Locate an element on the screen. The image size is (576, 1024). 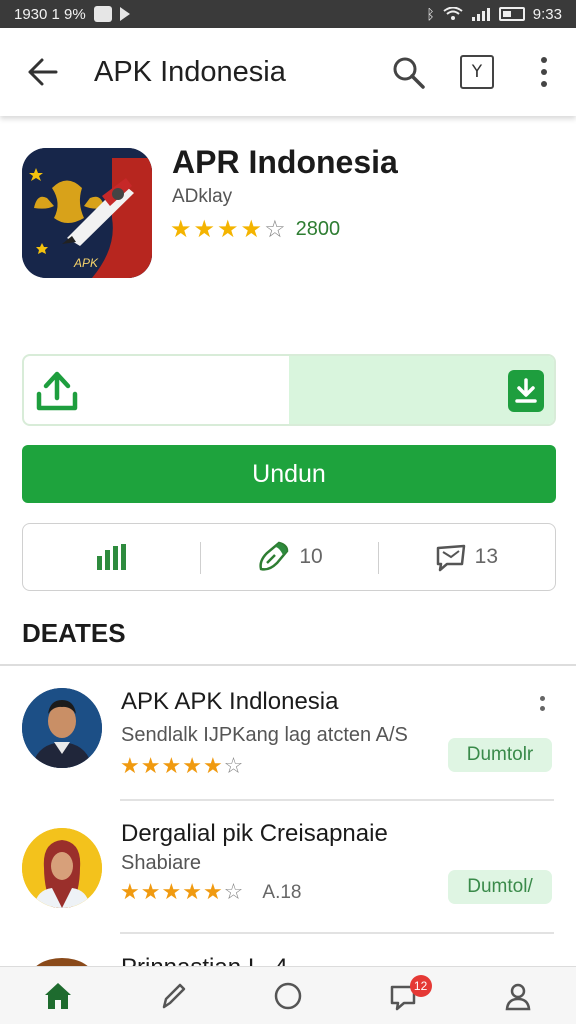
app-icon: APK is located at coordinates (87, 213).